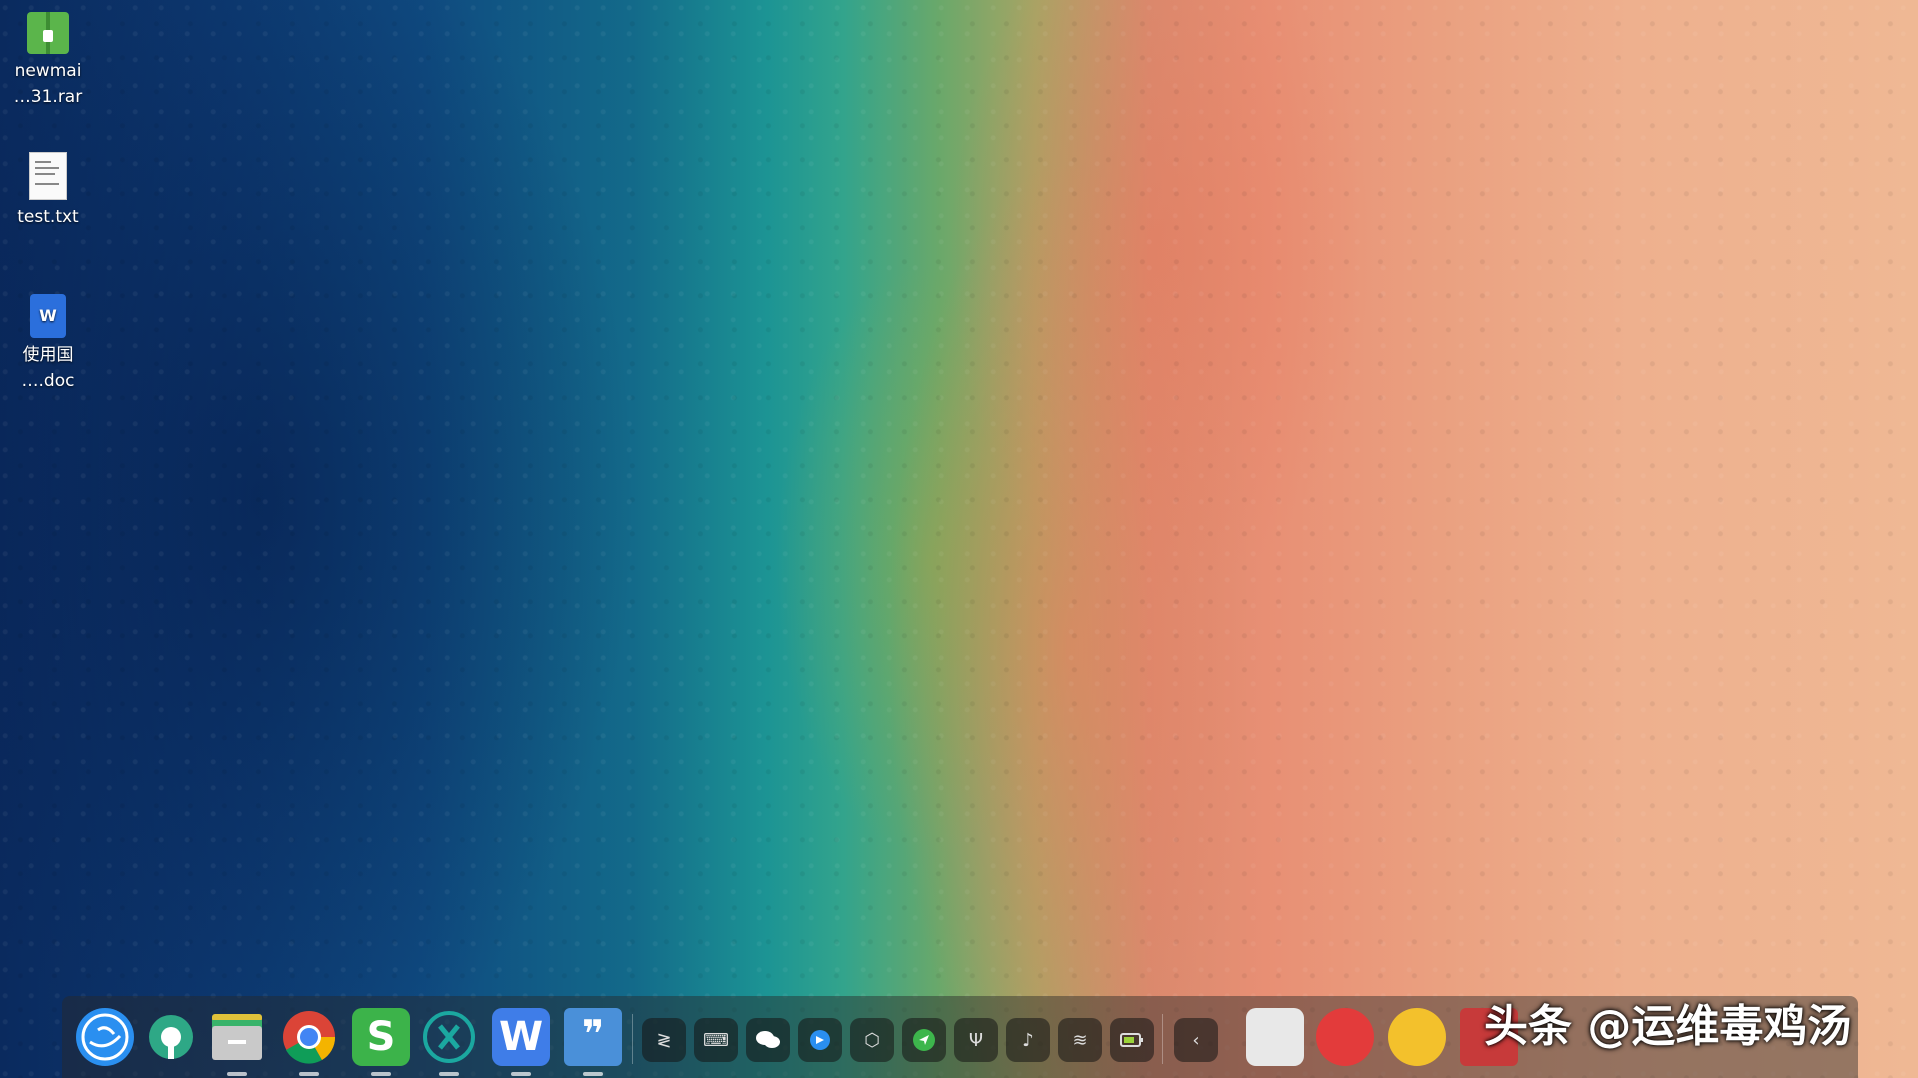 The height and width of the screenshot is (1078, 1918). What do you see at coordinates (48, 381) in the screenshot?
I see `desktop-file-label: ….doc` at bounding box center [48, 381].